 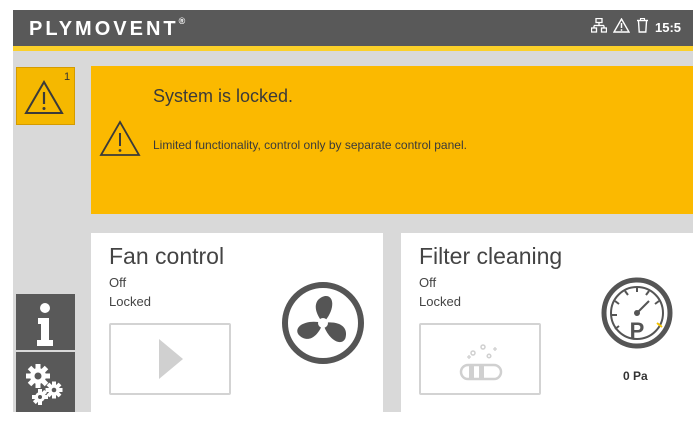 I want to click on gears-icon, so click(x=44, y=384).